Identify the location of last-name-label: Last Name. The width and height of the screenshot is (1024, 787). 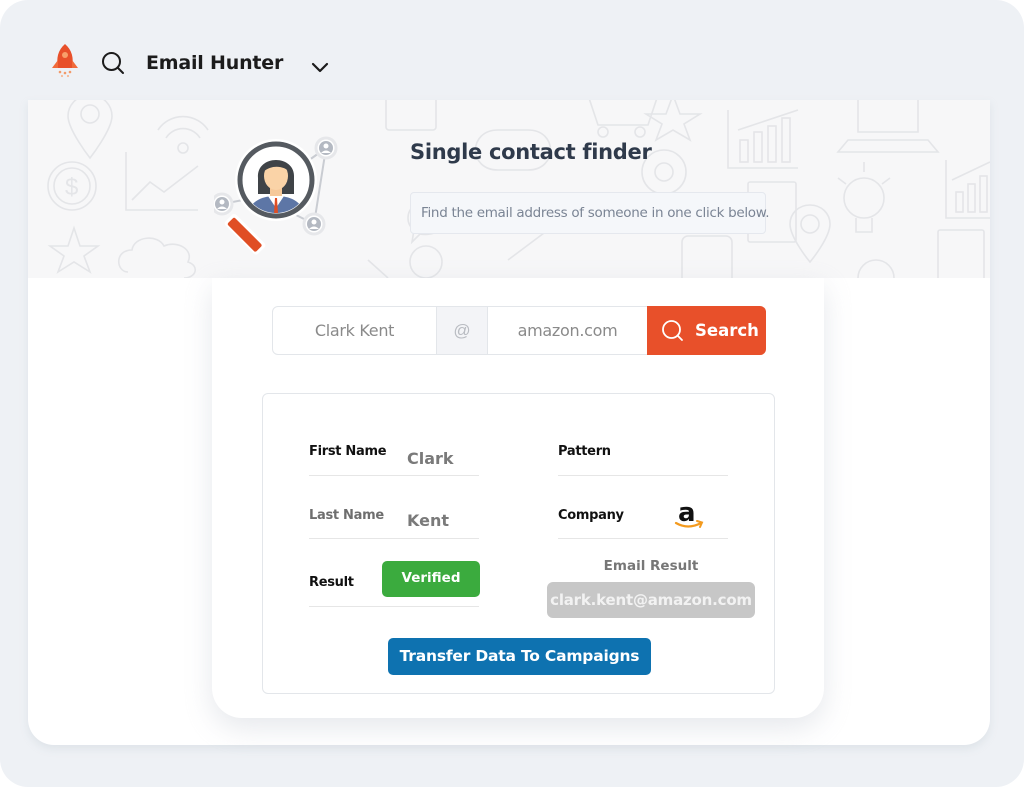
(346, 515).